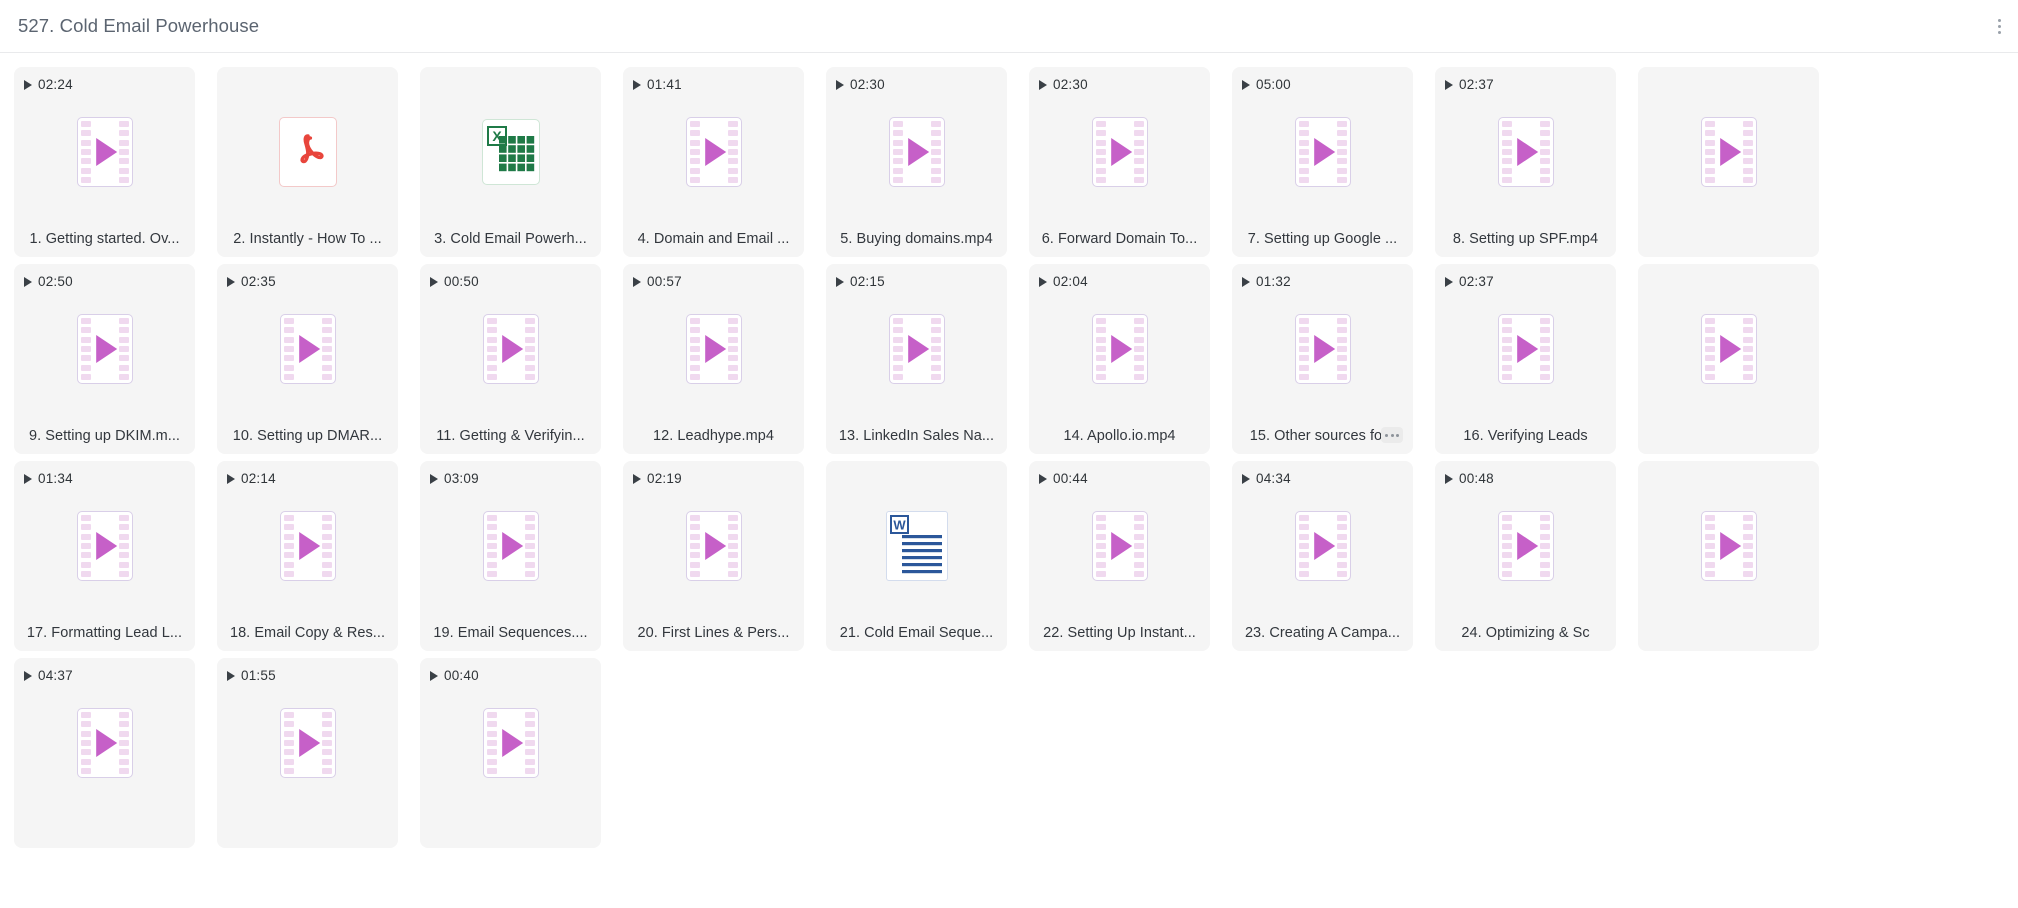  I want to click on duration-text: 04:34, so click(1273, 478).